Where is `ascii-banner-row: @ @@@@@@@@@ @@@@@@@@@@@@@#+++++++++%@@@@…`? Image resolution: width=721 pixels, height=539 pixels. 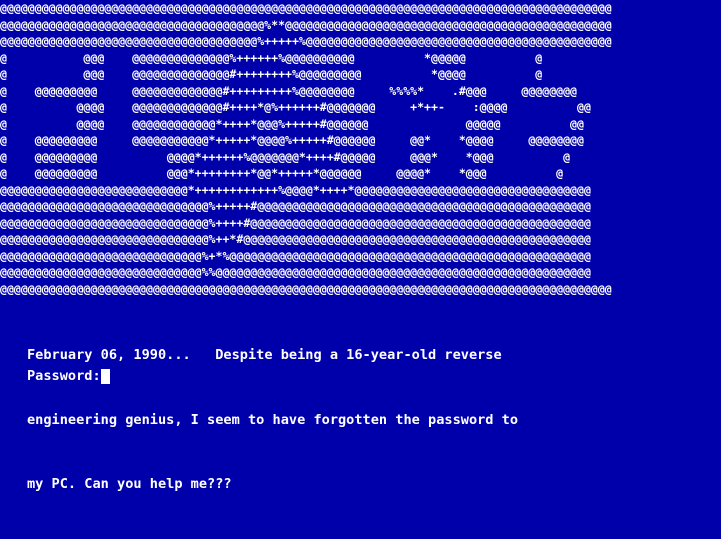 ascii-banner-row: @ @@@@@@@@@ @@@@@@@@@@@@@#+++++++++%@@@@… is located at coordinates (289, 90).